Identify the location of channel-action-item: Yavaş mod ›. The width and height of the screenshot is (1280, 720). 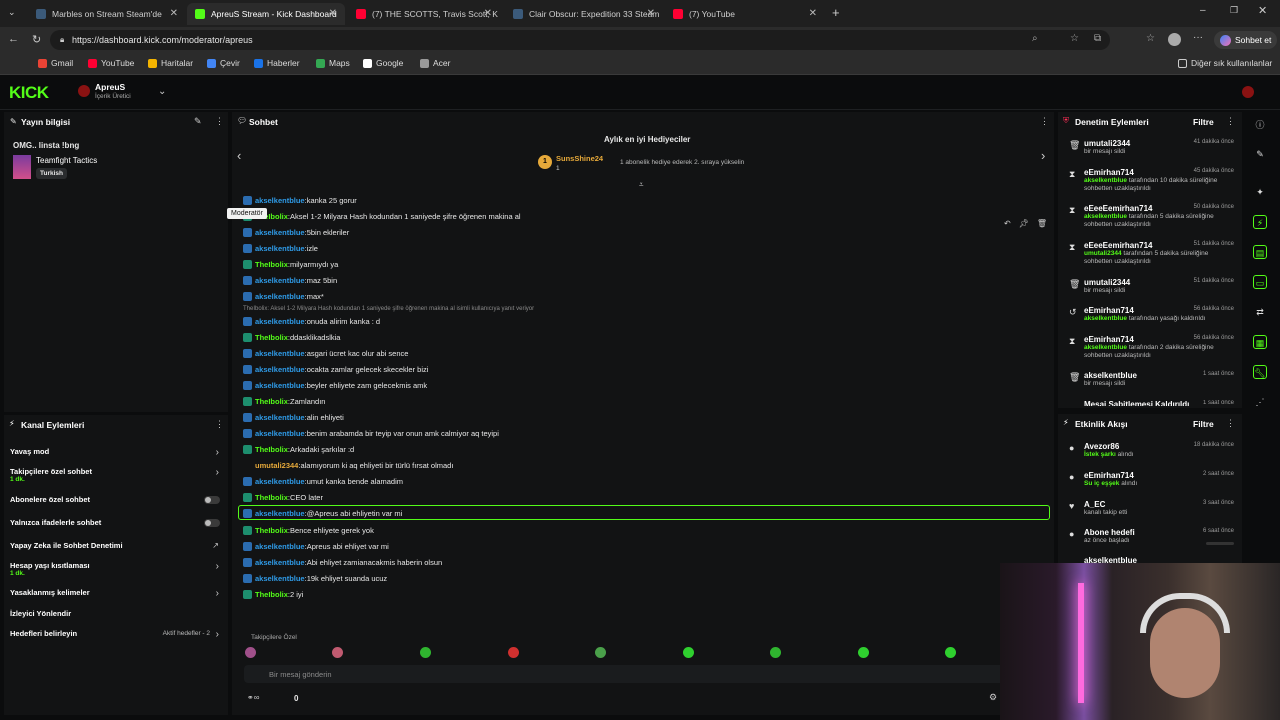
(116, 454).